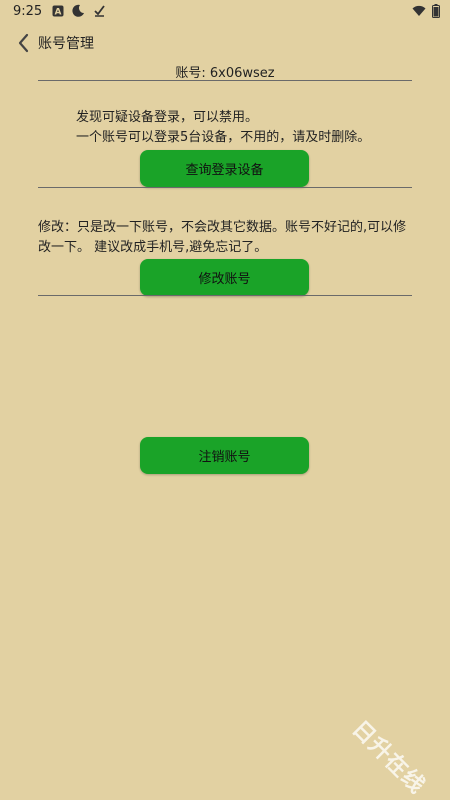 This screenshot has width=450, height=800. What do you see at coordinates (99, 11) in the screenshot?
I see `check-icon` at bounding box center [99, 11].